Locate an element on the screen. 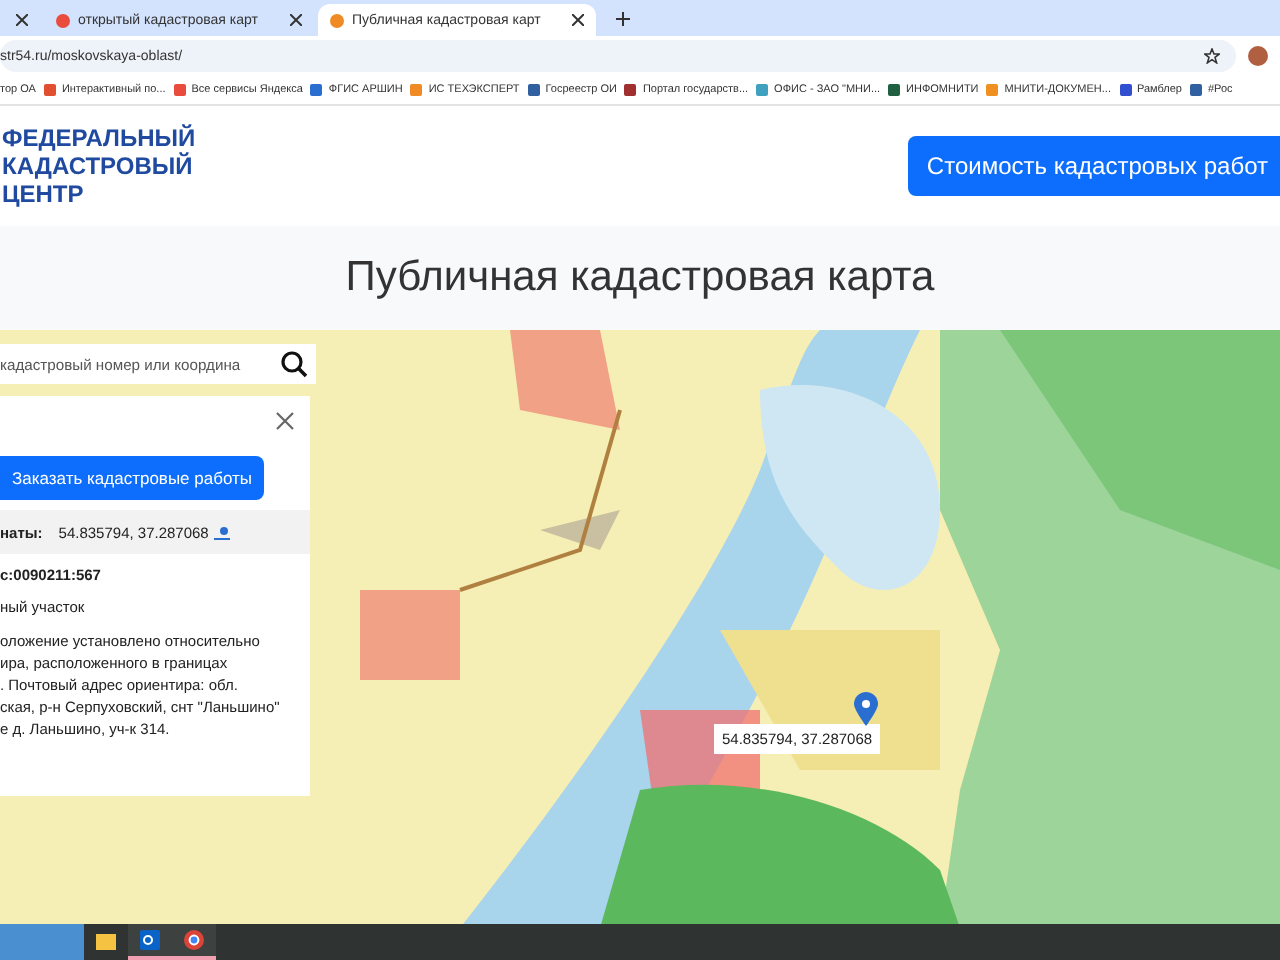 This screenshot has height=960, width=1280. browser-icon is located at coordinates (194, 940).